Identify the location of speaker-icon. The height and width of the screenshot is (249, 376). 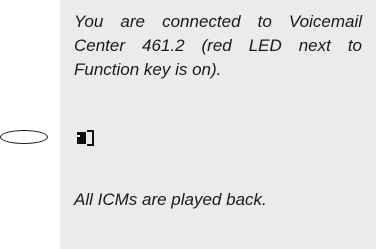
(85, 138).